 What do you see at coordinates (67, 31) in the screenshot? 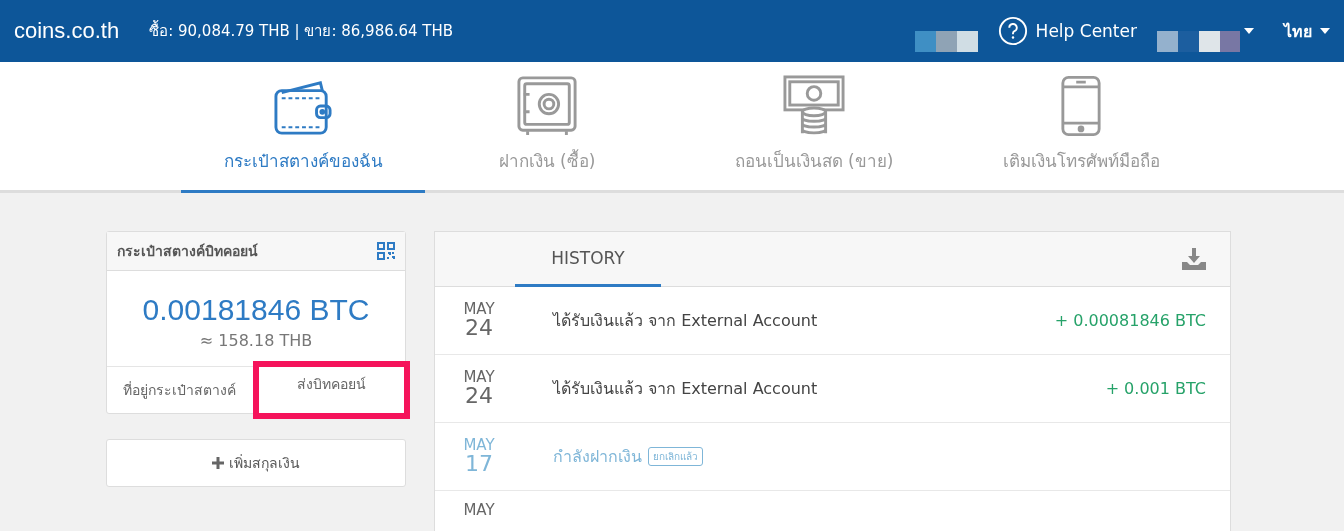
I see `site-logo: coins.co.th` at bounding box center [67, 31].